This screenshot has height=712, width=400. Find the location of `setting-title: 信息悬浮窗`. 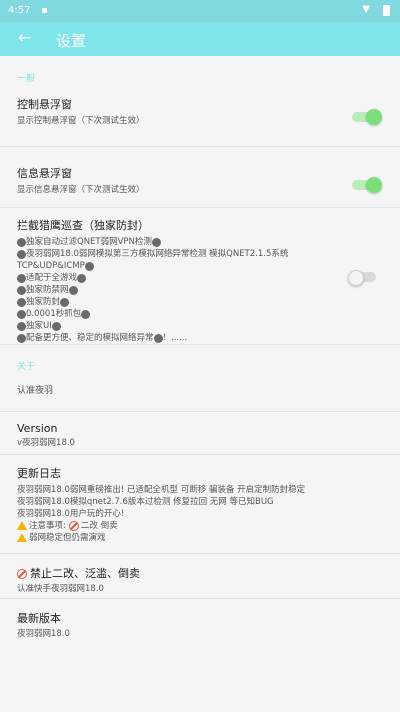

setting-title: 信息悬浮窗 is located at coordinates (44, 173).